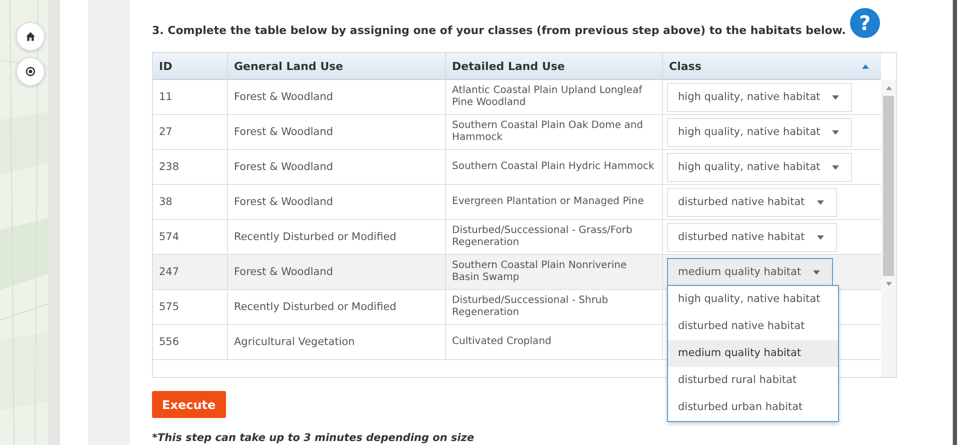 The width and height of the screenshot is (959, 445). Describe the element at coordinates (753, 326) in the screenshot. I see `dropdown-option: disturbed native habitat` at that location.